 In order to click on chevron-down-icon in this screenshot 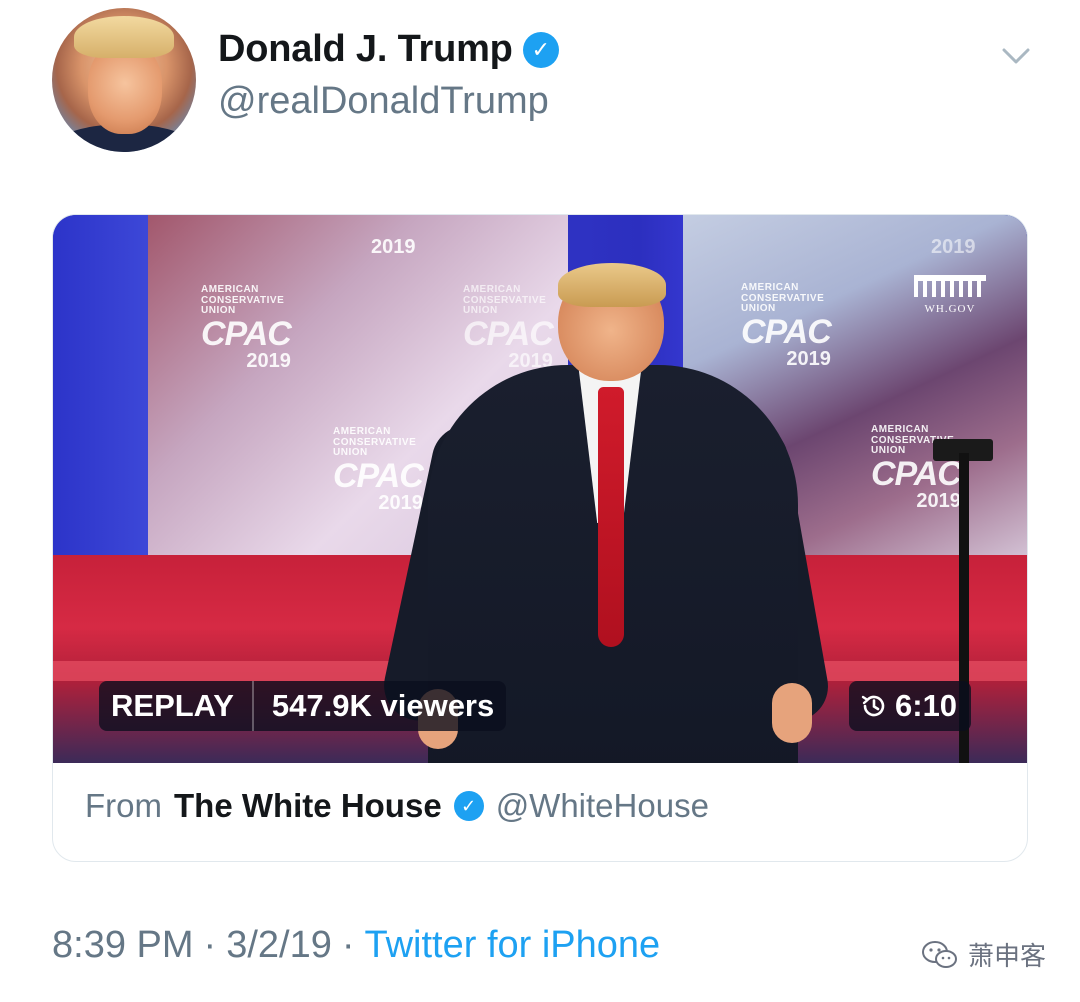, I will do `click(1016, 56)`.